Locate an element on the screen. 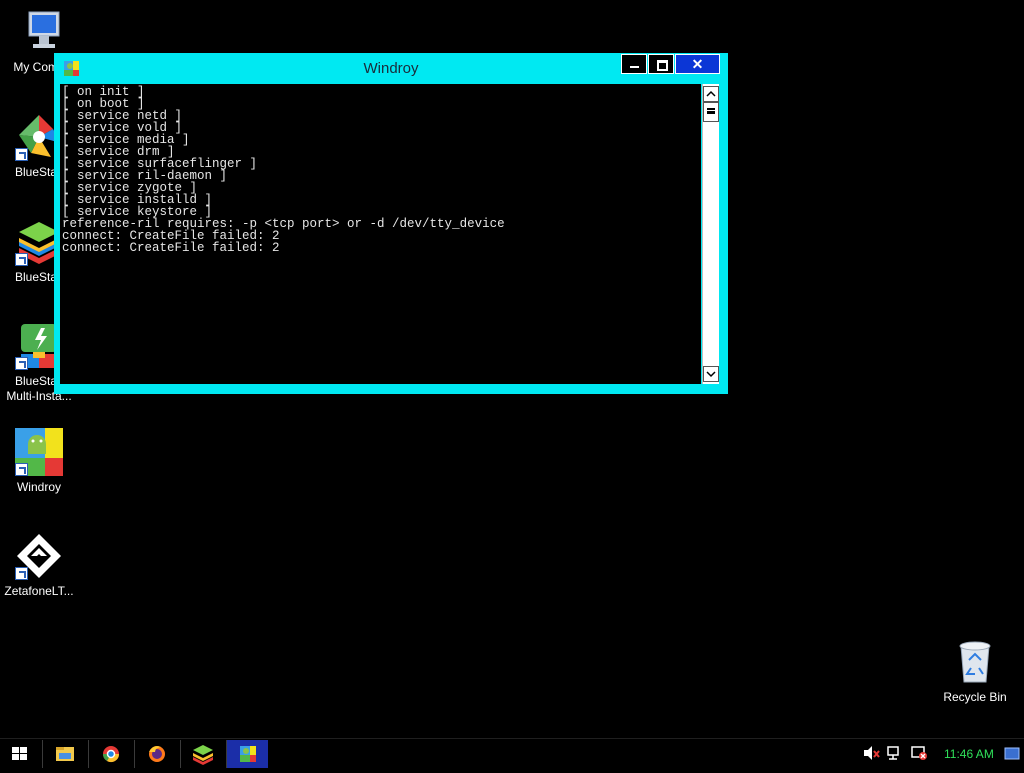 The width and height of the screenshot is (1024, 773). taskbar-file-explorer is located at coordinates (64, 754).